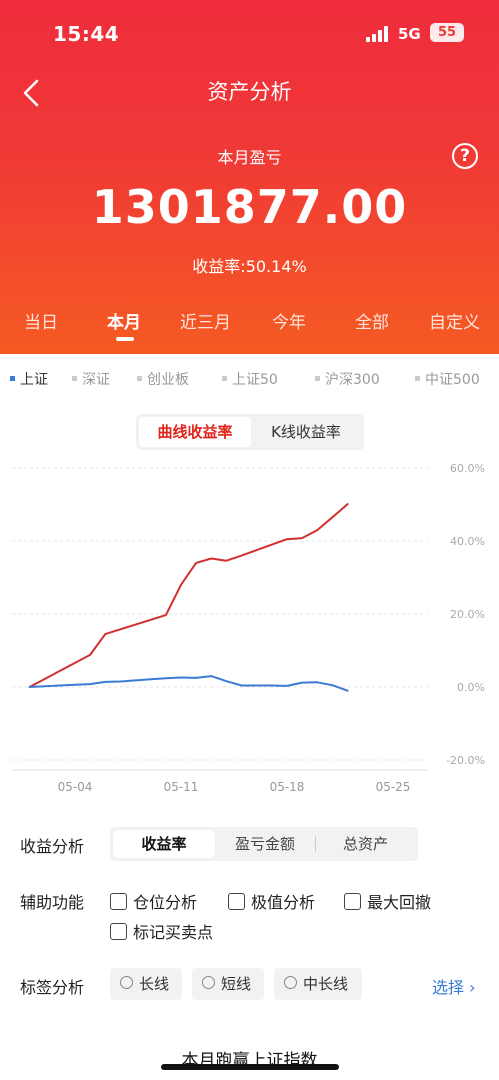  What do you see at coordinates (409, 34) in the screenshot?
I see `network-type: 5G` at bounding box center [409, 34].